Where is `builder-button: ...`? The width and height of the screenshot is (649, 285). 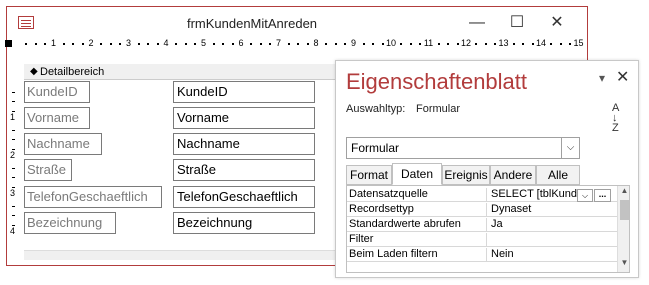
builder-button: ... is located at coordinates (602, 195).